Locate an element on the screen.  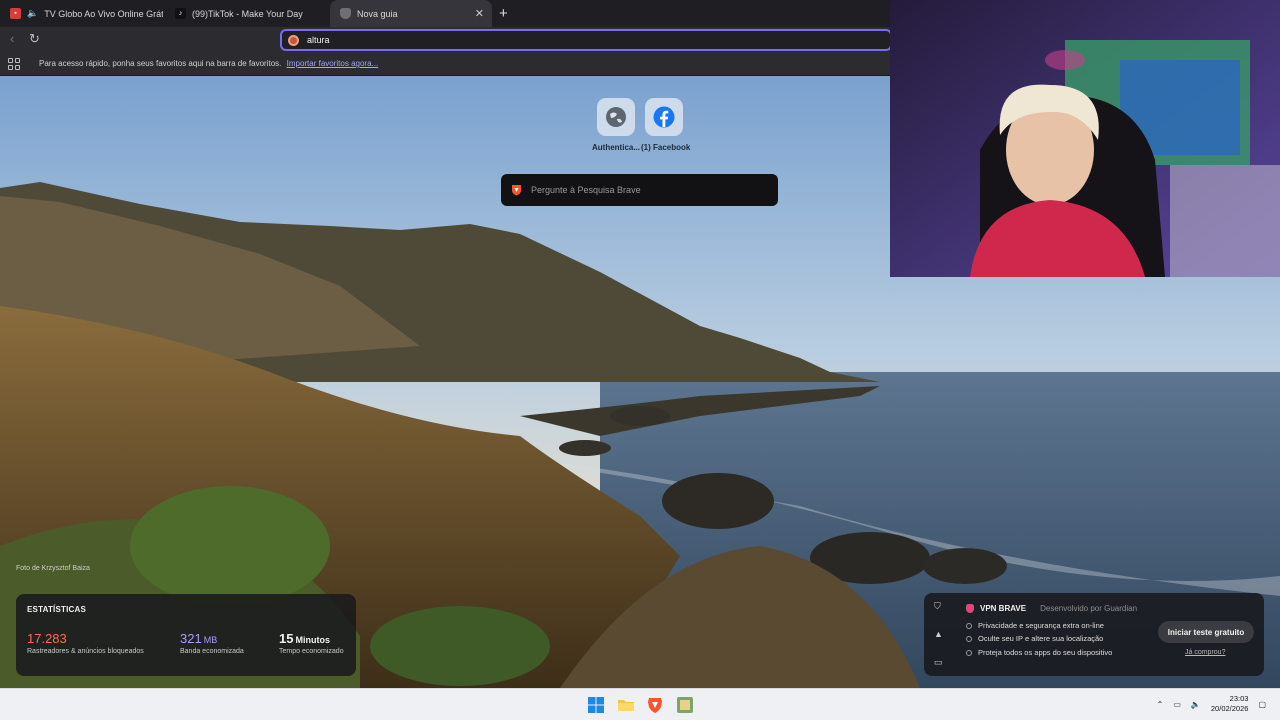
vpn-subtitle: Desenvolvido por Guardian is located at coordinates (1089, 608).